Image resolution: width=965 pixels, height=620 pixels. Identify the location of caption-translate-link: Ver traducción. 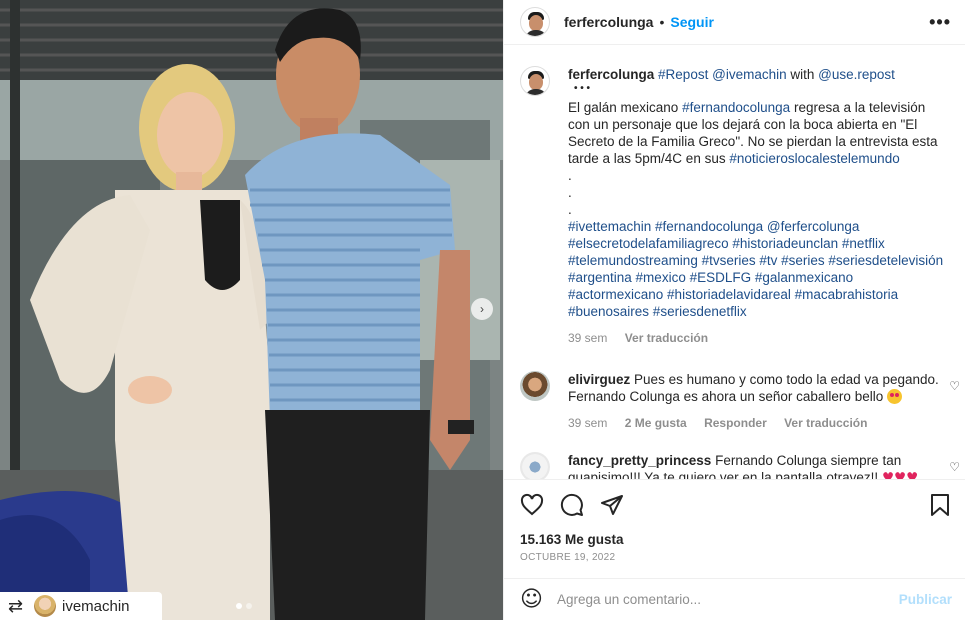
(666, 338).